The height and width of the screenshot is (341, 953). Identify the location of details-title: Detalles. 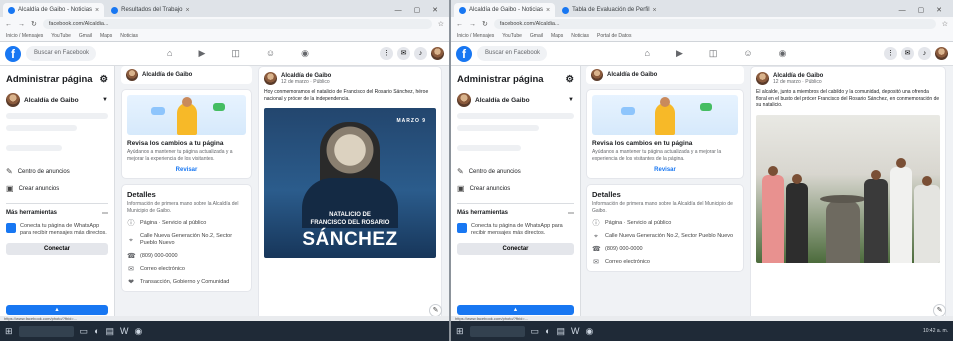
(606, 194).